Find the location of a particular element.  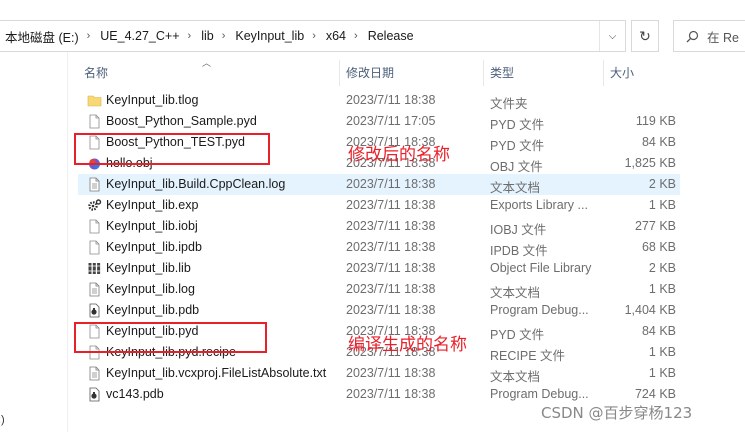

breadcrumb-x64: x64 is located at coordinates (335, 36).